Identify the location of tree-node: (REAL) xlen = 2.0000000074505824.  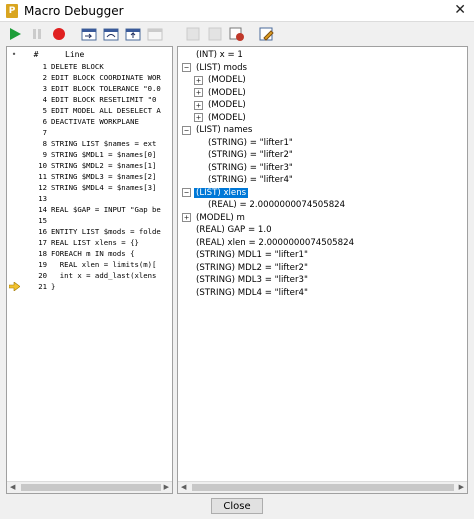
(322, 243).